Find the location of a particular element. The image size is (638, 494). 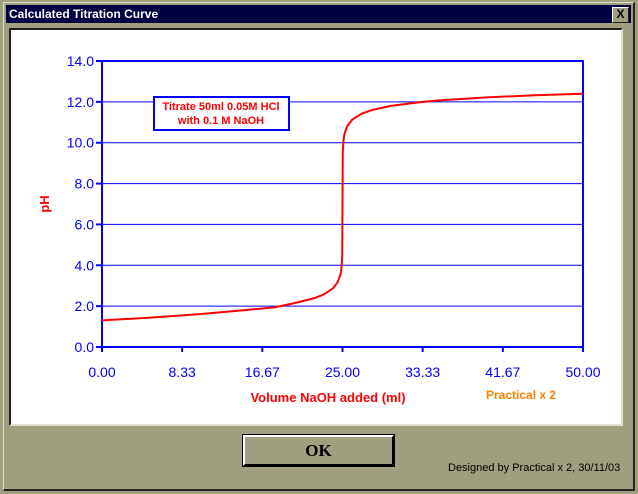

y-tick-label: 2.0 is located at coordinates (85, 306).